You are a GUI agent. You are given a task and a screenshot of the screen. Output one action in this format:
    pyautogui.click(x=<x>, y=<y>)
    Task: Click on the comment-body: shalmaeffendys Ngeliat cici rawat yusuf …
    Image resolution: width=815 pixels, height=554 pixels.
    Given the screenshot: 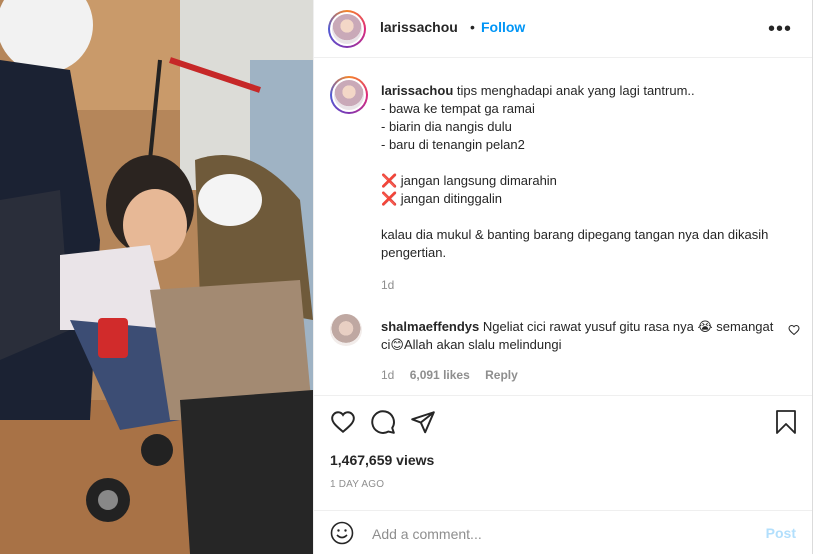 What is the action you would take?
    pyautogui.click(x=581, y=336)
    